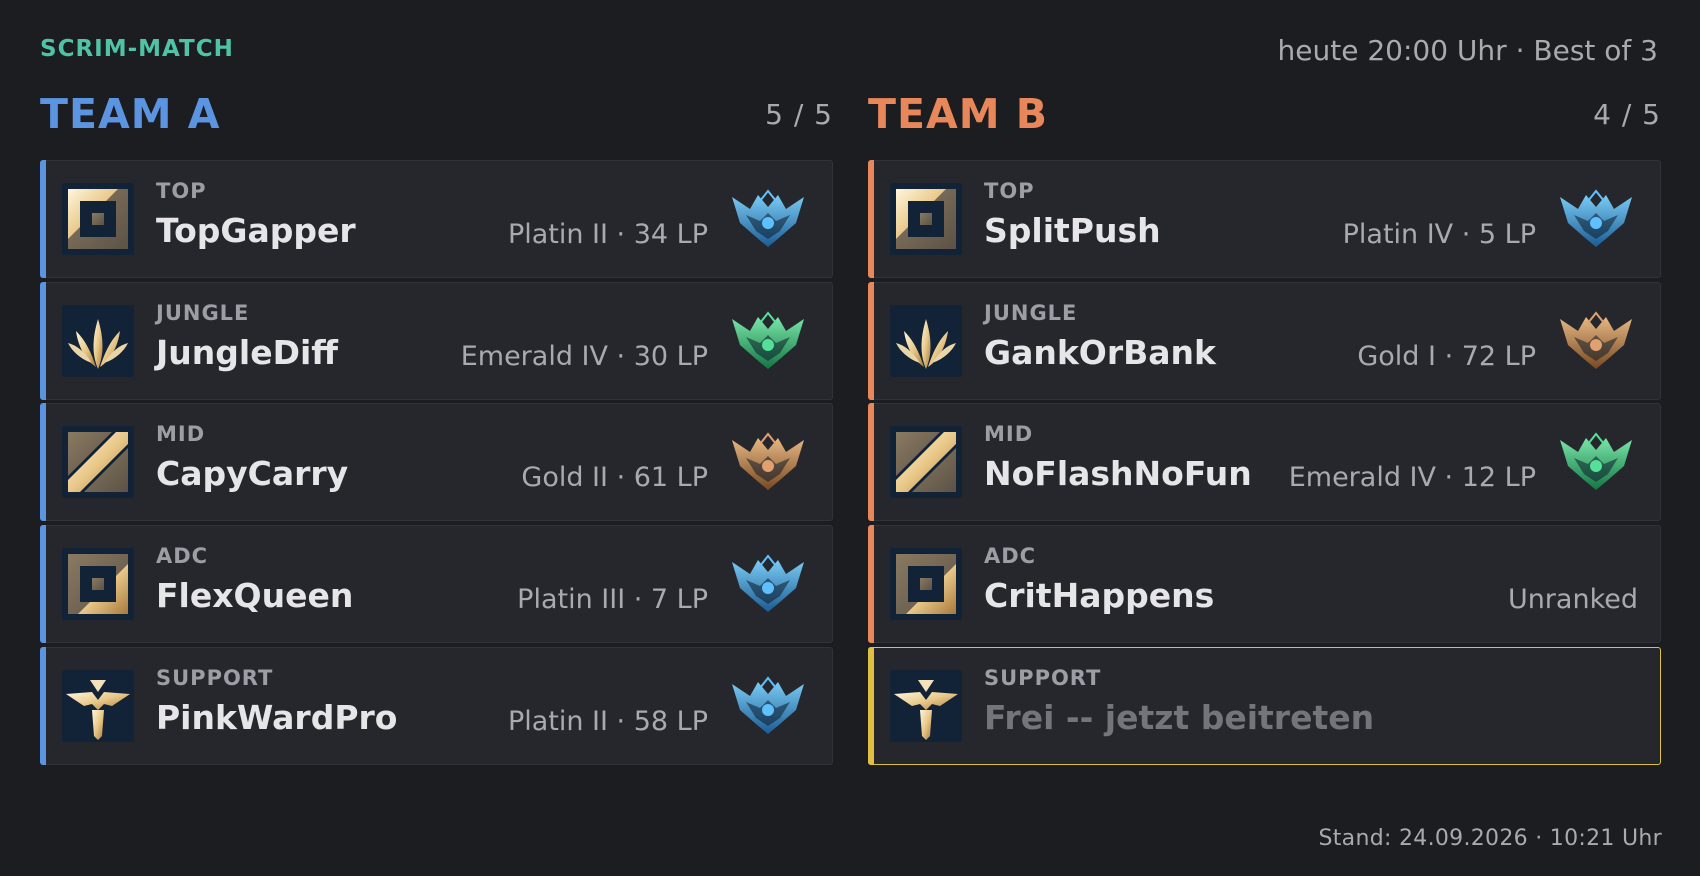 Image resolution: width=1700 pixels, height=876 pixels. I want to click on player-rank: Gold II · 61 LP, so click(614, 478).